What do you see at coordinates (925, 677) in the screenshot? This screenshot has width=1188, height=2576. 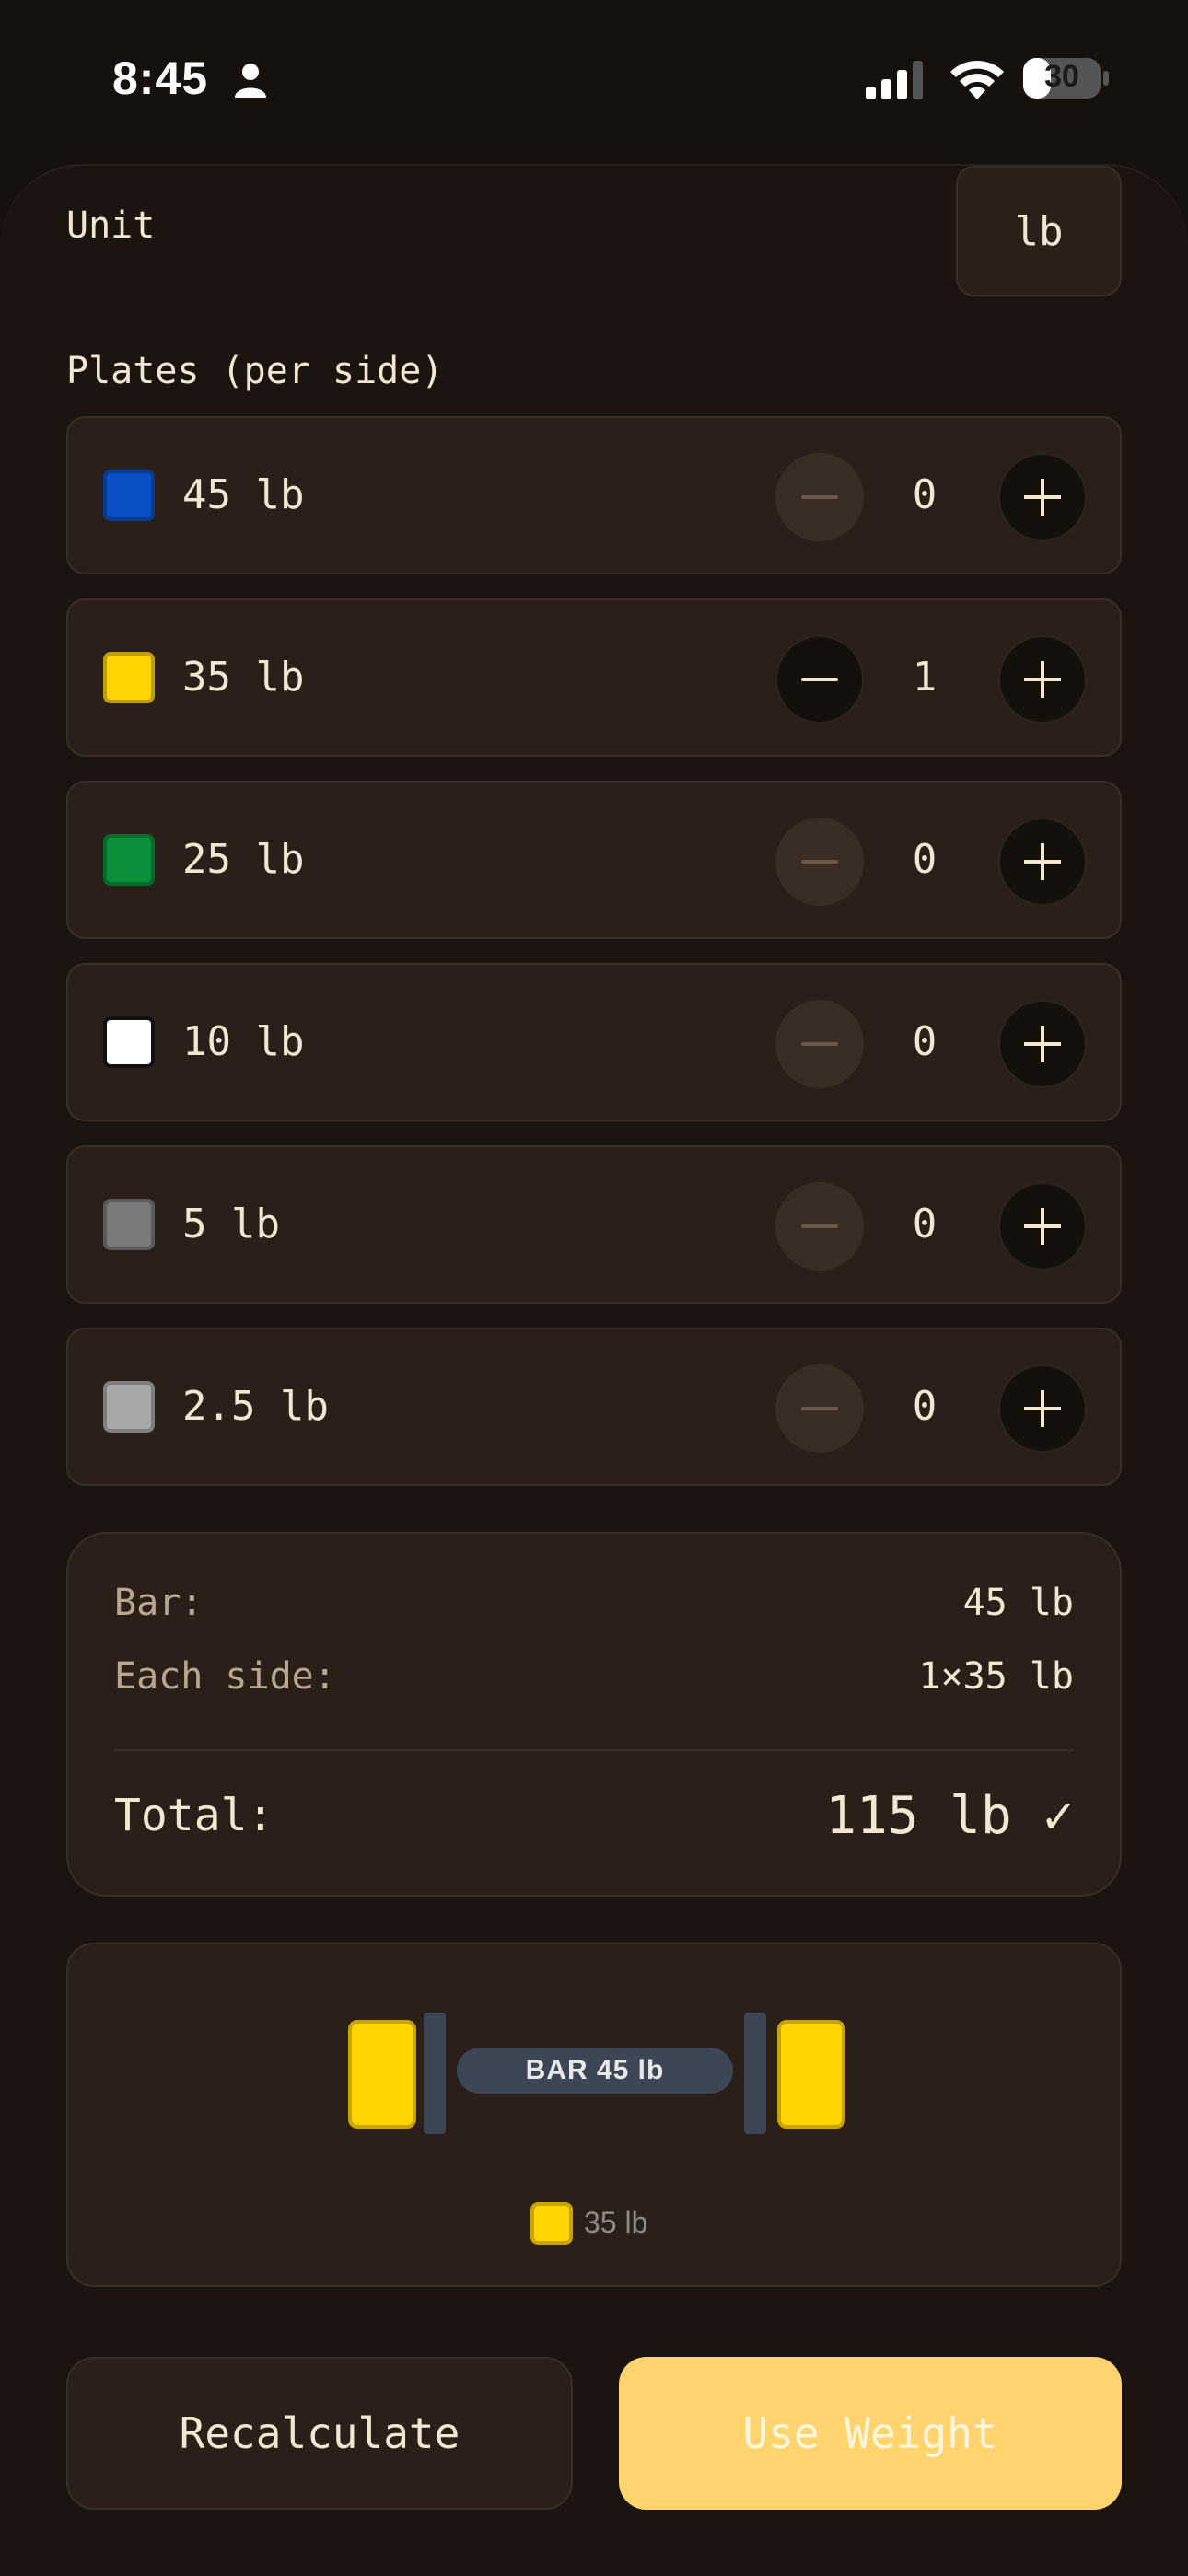 I see `plate-count: 1` at bounding box center [925, 677].